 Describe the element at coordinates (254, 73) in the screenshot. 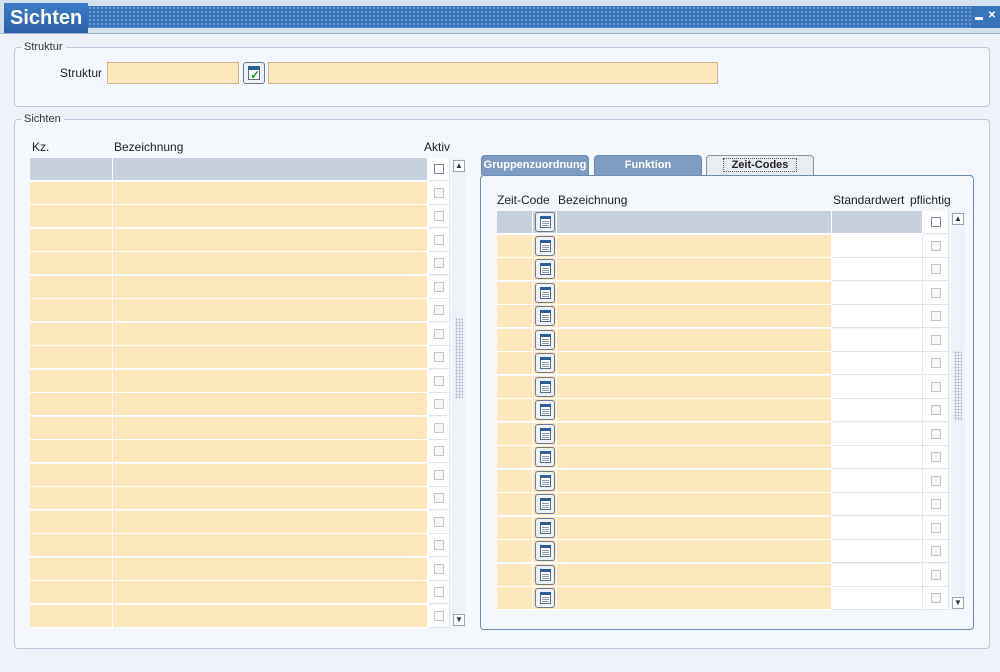

I see `struktur-lov-button: ✓` at that location.